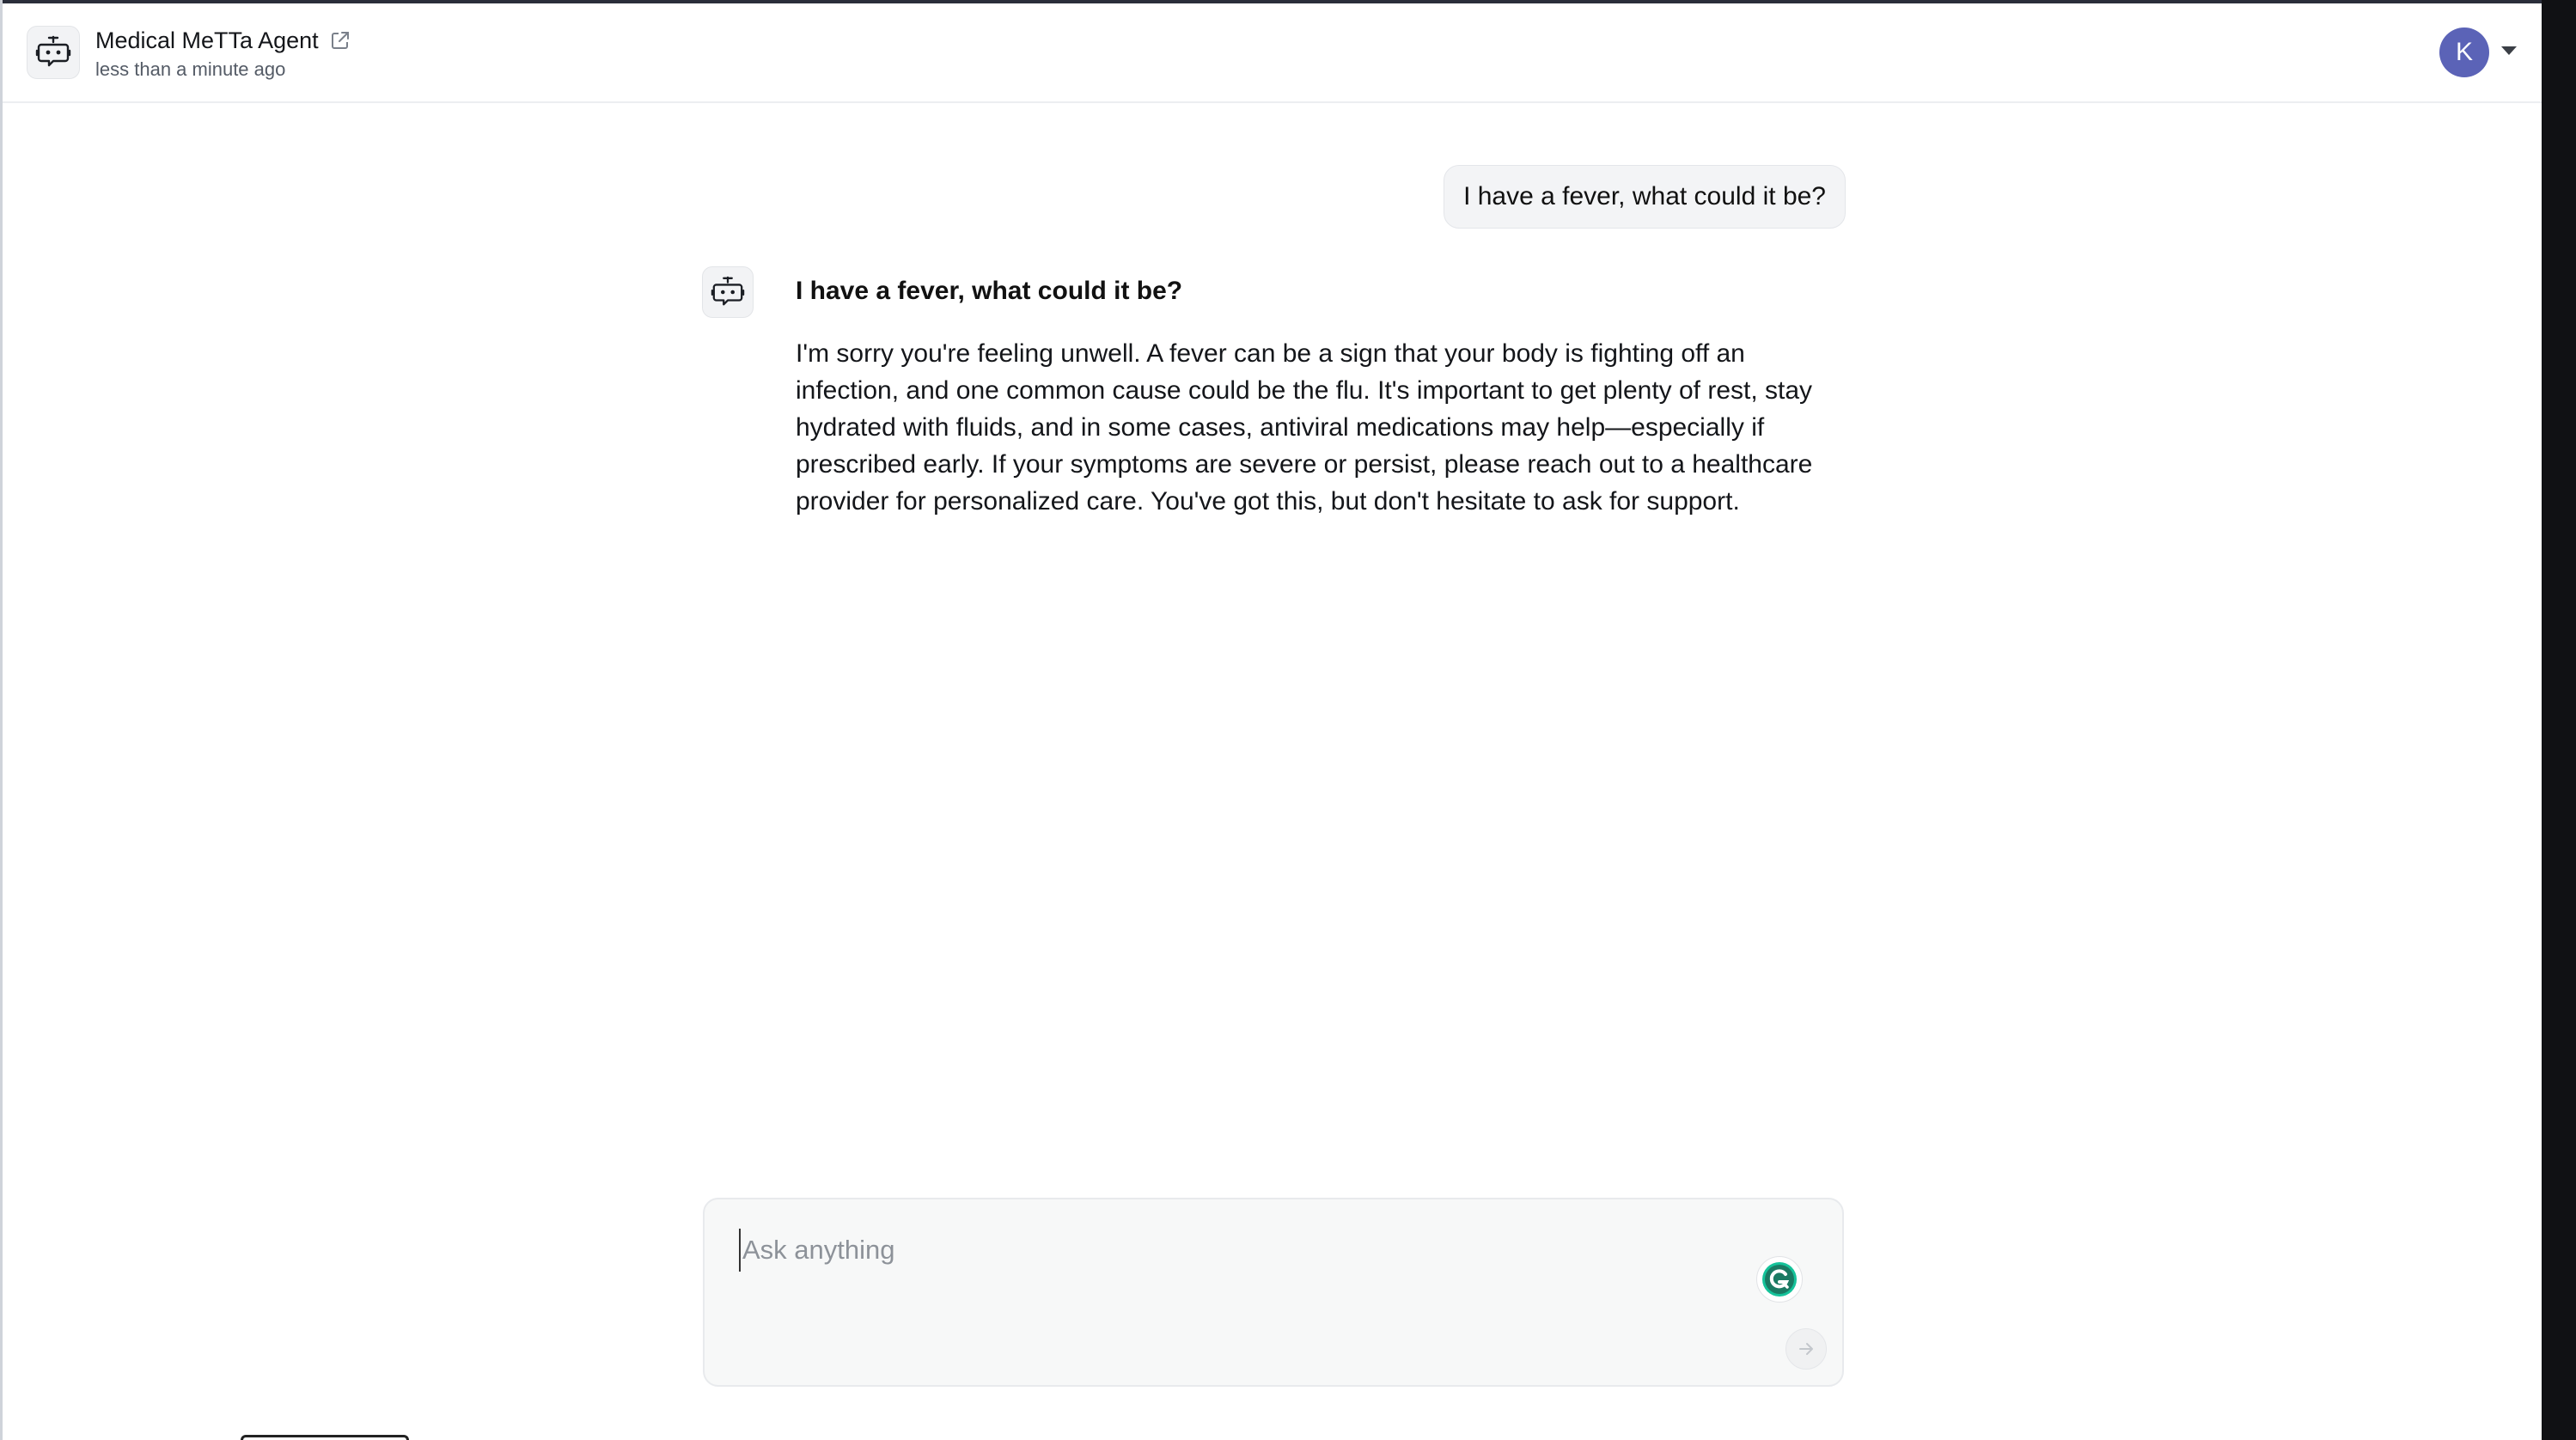  What do you see at coordinates (2464, 52) in the screenshot?
I see `user-avatar: K` at bounding box center [2464, 52].